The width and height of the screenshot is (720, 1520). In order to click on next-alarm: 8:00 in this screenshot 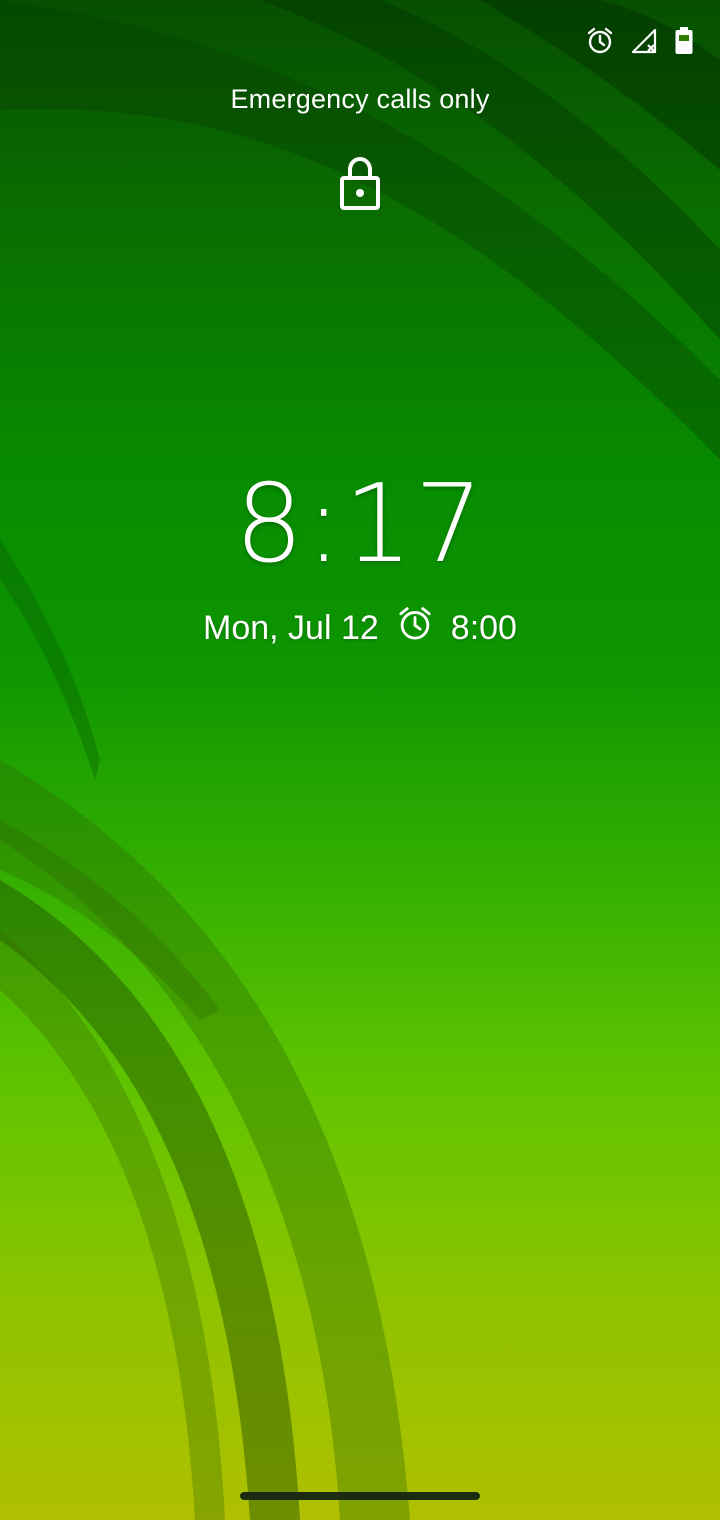, I will do `click(457, 628)`.